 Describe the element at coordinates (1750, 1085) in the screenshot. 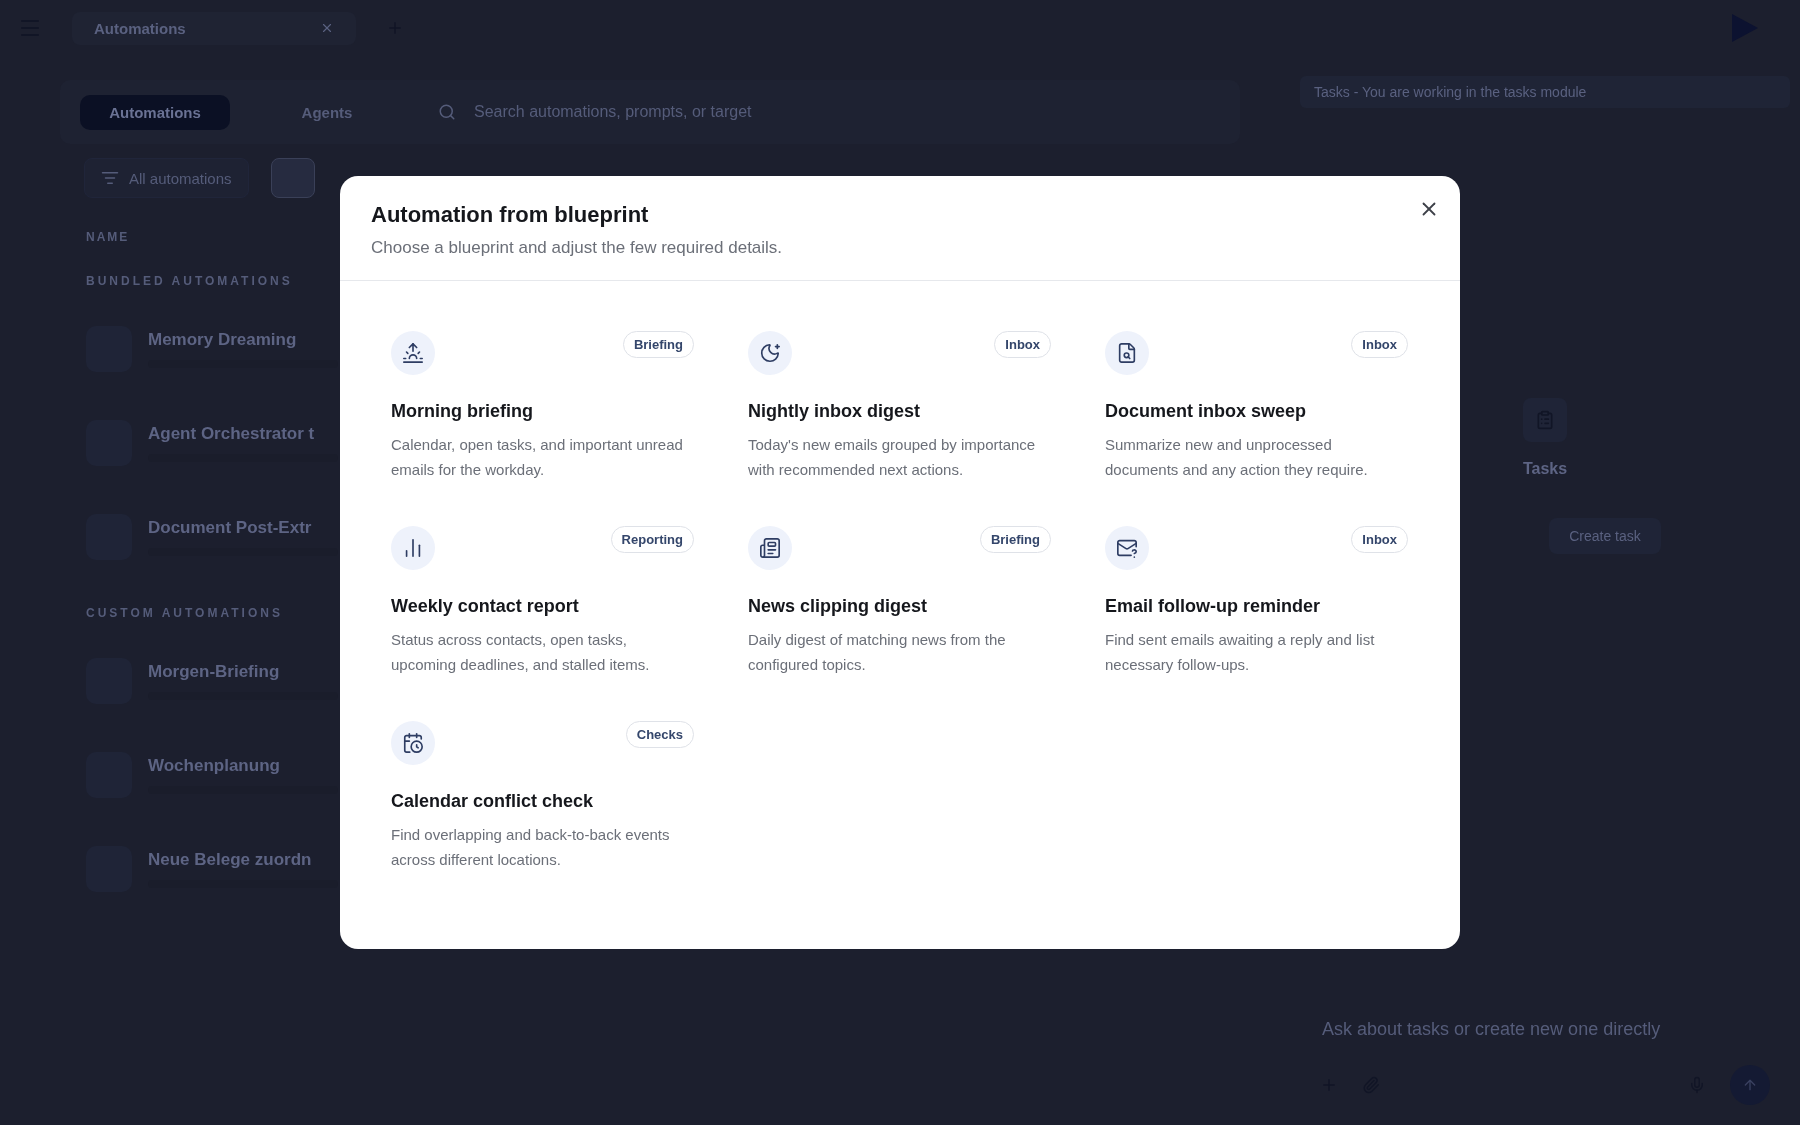

I see `send-button` at that location.